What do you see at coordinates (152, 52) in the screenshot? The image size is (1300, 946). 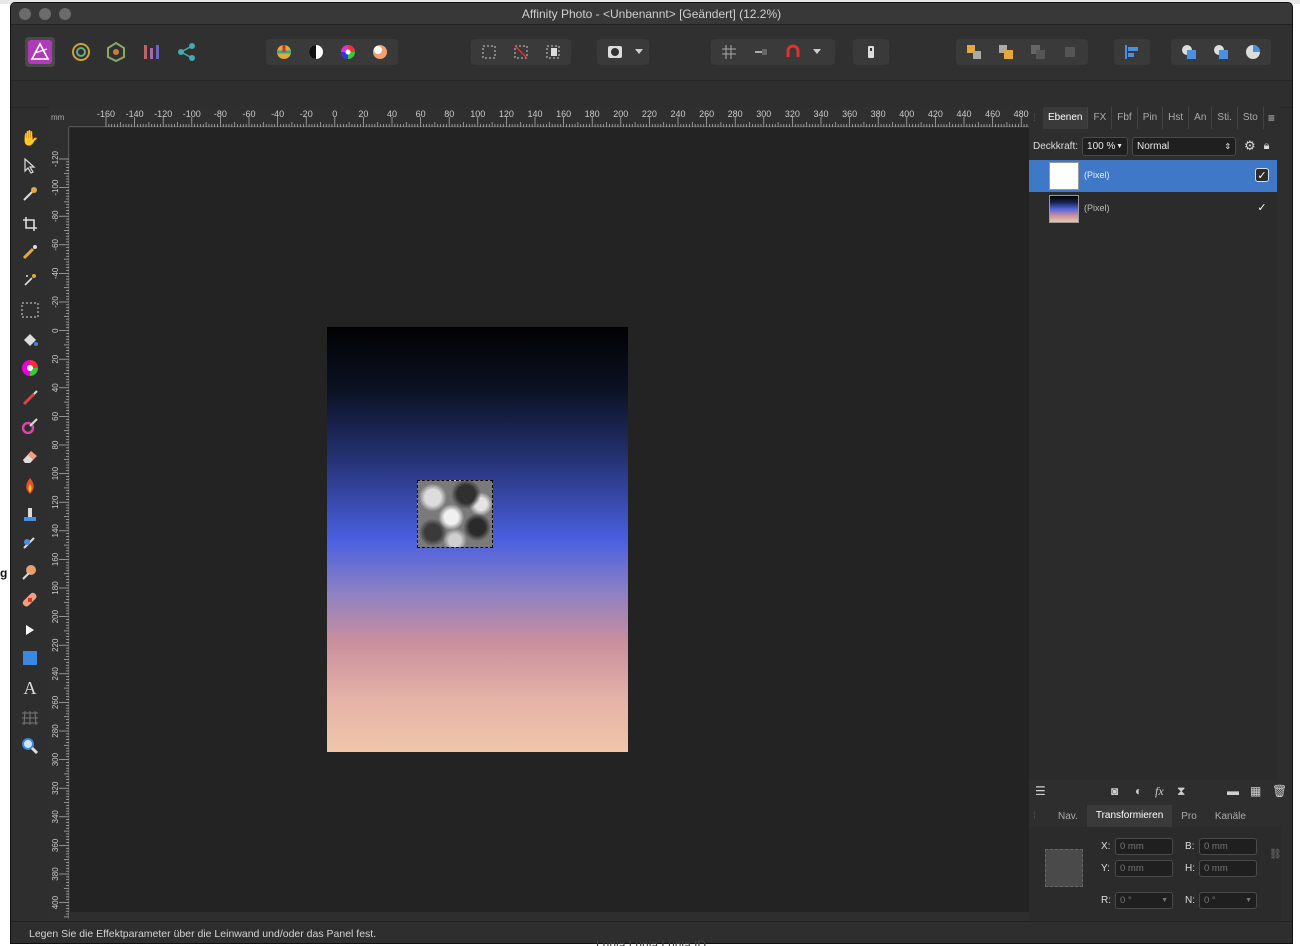 I see `tone-mapping-persona-icon` at bounding box center [152, 52].